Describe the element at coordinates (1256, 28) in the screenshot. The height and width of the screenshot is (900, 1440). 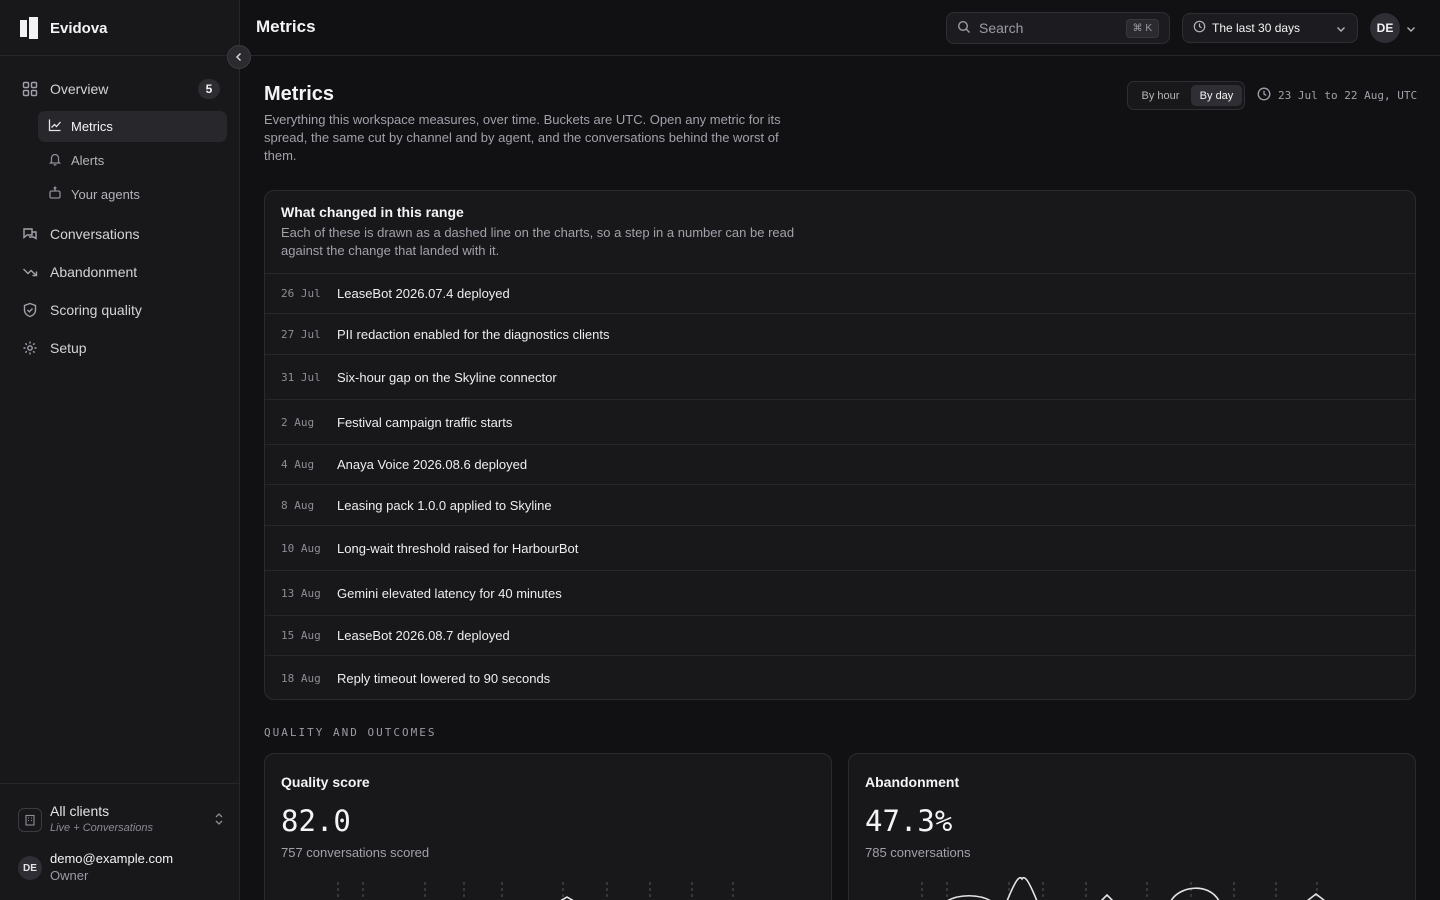
I see `date-range-label: The last 30 days` at that location.